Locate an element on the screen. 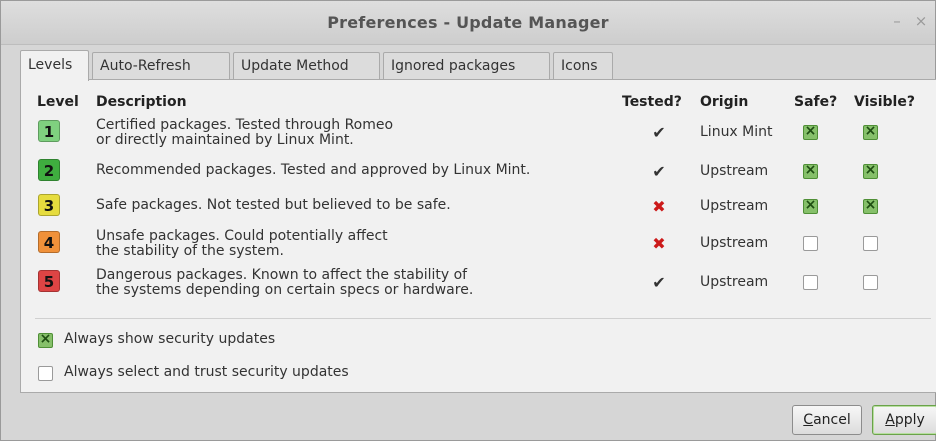 The image size is (936, 441). header-description: Description is located at coordinates (141, 102).